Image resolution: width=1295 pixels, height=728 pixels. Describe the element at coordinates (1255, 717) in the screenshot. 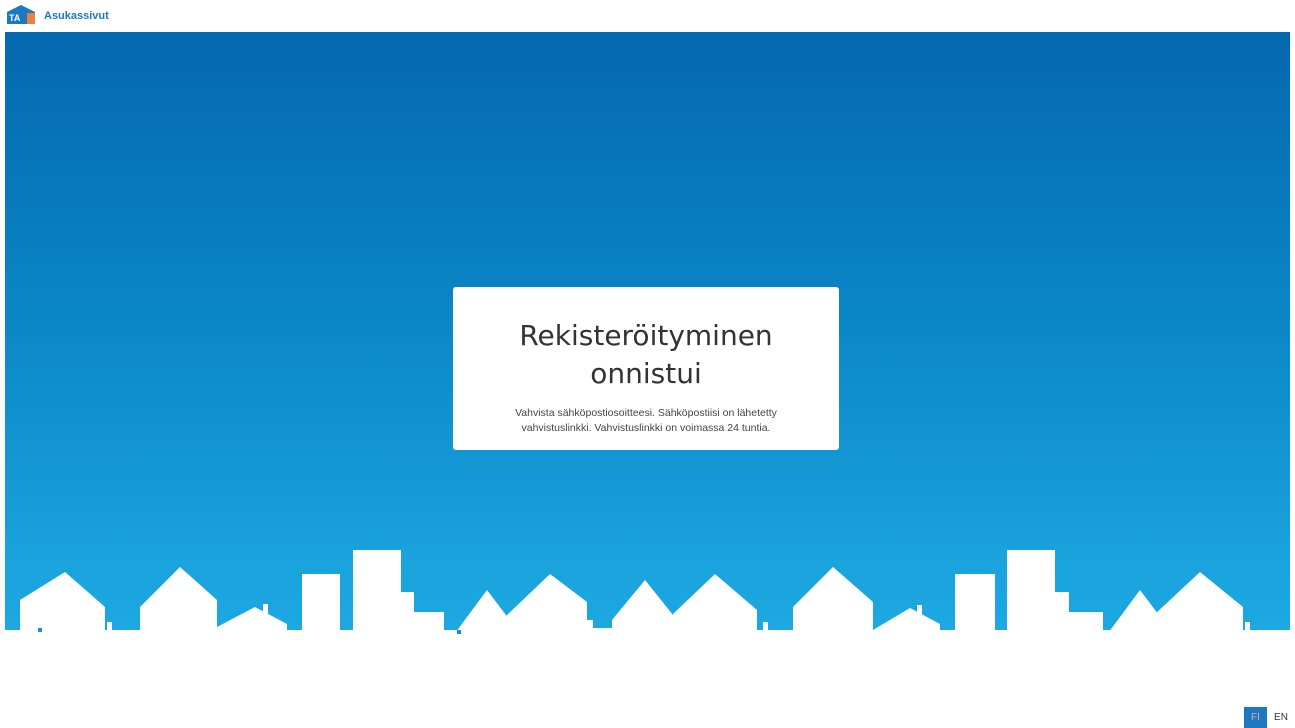

I see `language-fi-button: FI` at that location.